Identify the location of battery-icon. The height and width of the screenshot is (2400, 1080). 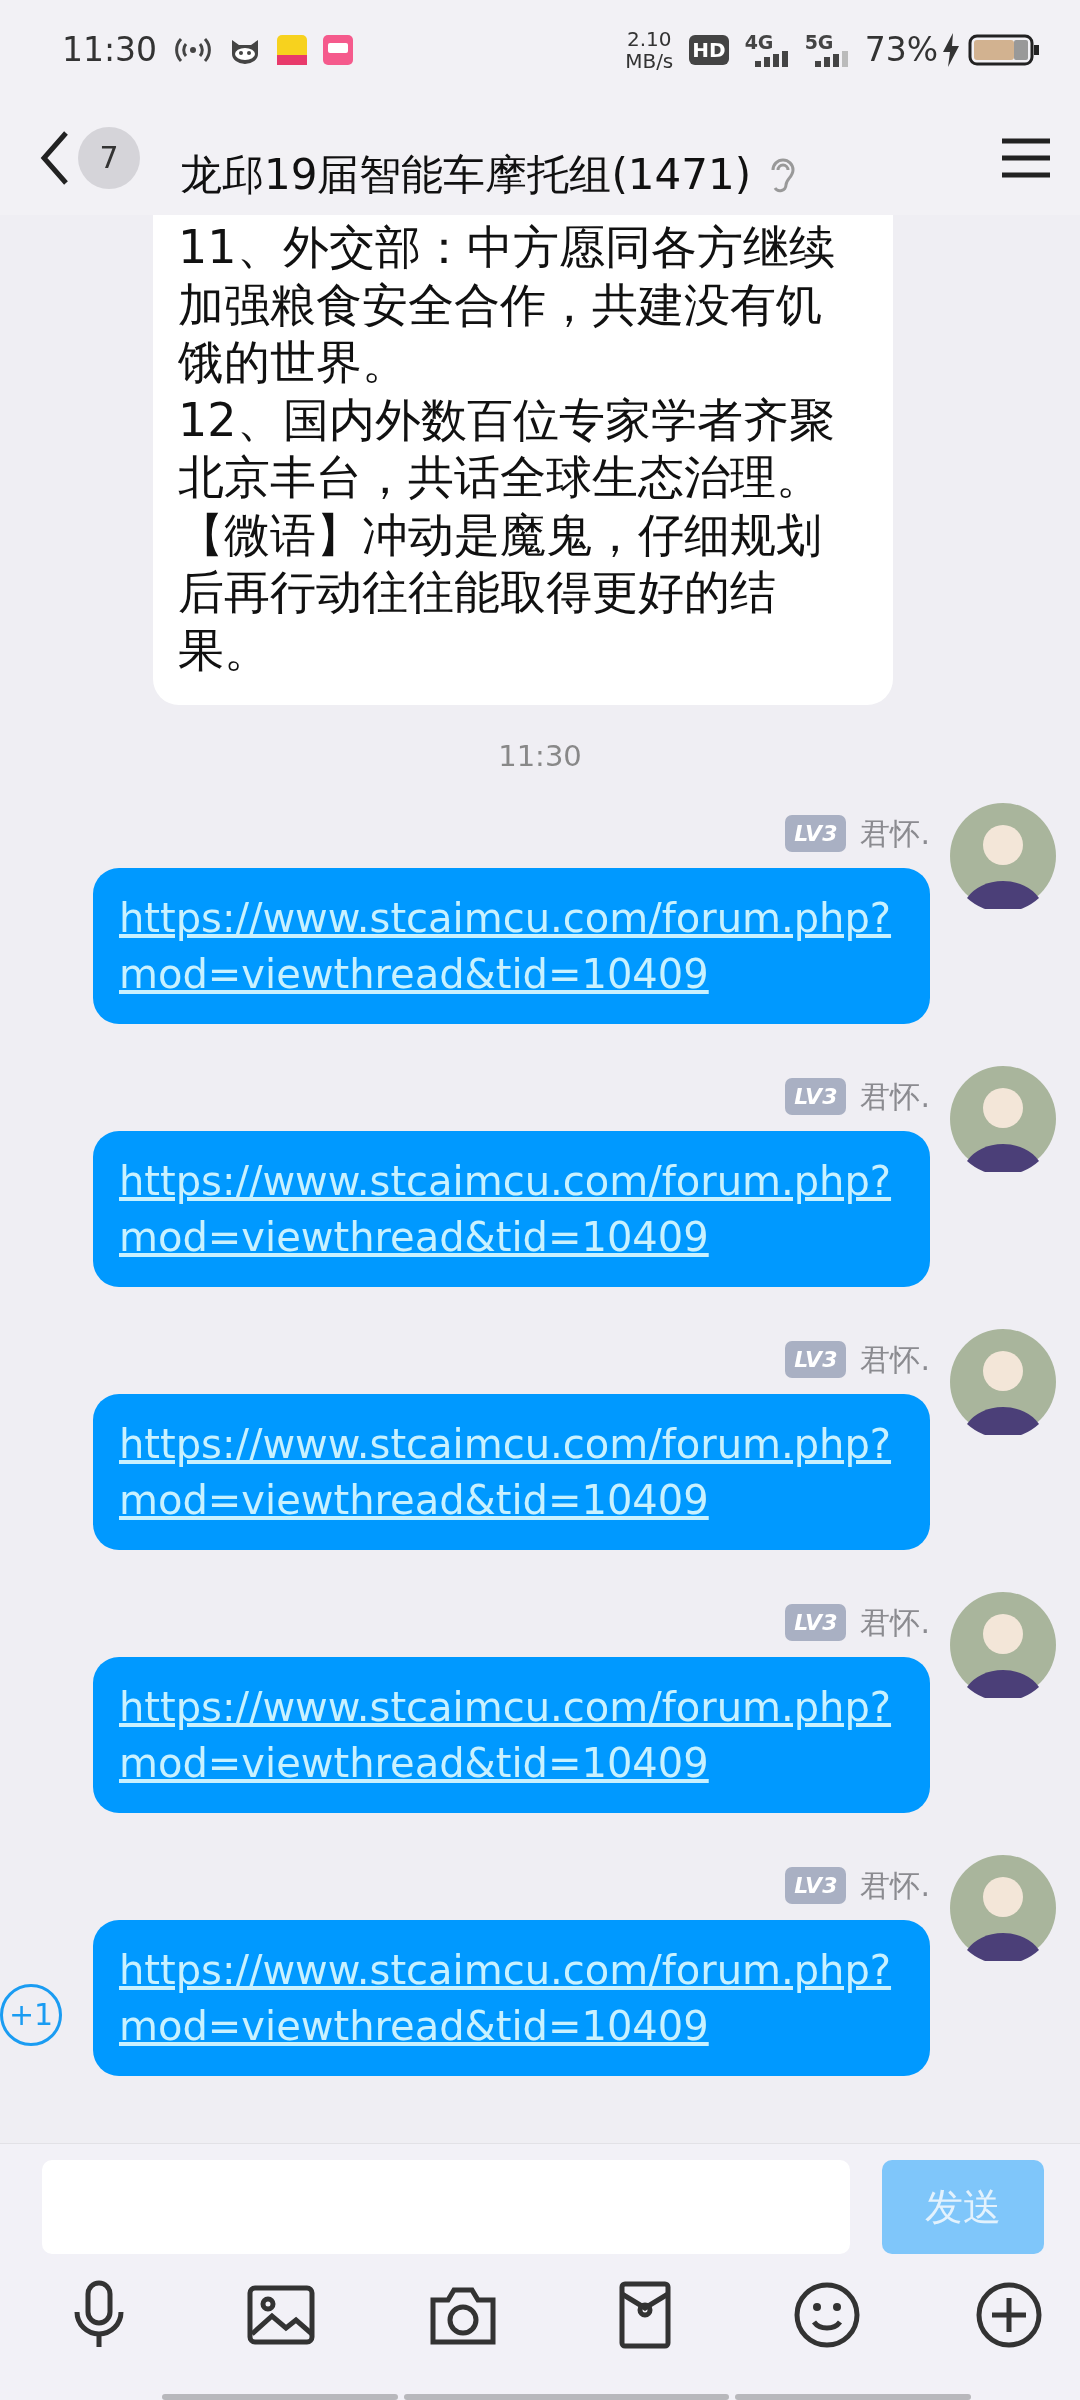
(1004, 50).